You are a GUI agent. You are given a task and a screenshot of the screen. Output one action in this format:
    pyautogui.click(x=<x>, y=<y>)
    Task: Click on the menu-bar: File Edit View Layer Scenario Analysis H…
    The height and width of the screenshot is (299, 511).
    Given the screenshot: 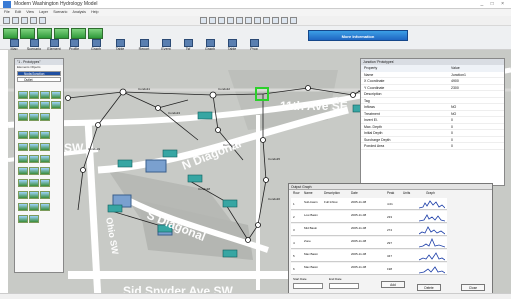 What is the action you would take?
    pyautogui.click(x=255, y=12)
    